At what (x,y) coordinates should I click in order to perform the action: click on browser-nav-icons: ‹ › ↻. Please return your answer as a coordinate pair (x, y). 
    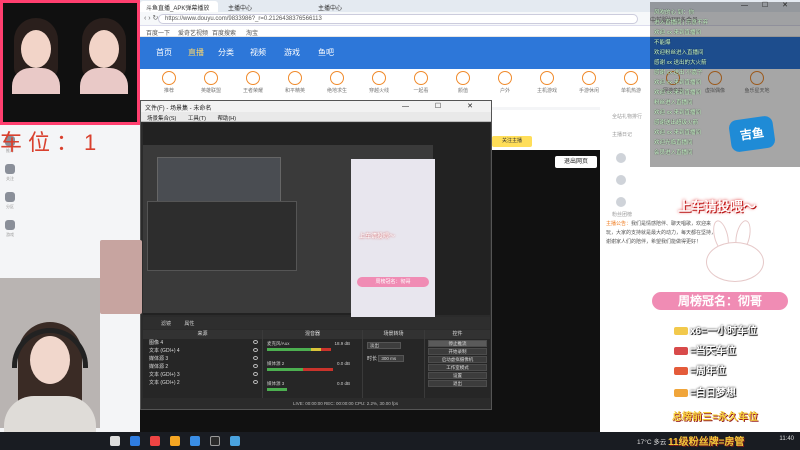
    Looking at the image, I should click on (151, 18).